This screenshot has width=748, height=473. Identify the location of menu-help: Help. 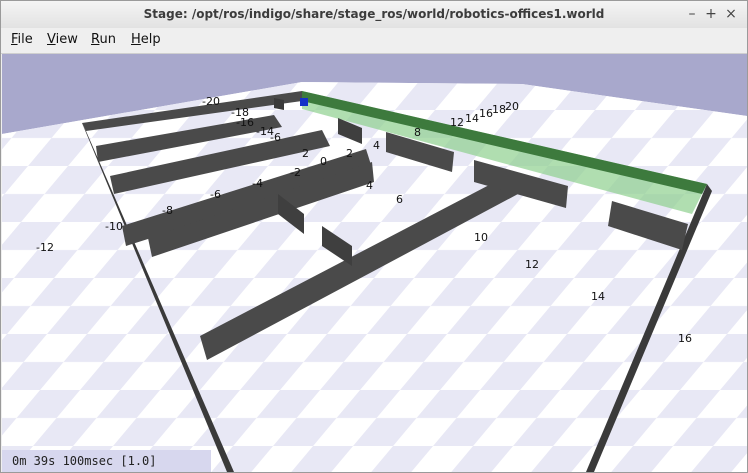
(146, 39).